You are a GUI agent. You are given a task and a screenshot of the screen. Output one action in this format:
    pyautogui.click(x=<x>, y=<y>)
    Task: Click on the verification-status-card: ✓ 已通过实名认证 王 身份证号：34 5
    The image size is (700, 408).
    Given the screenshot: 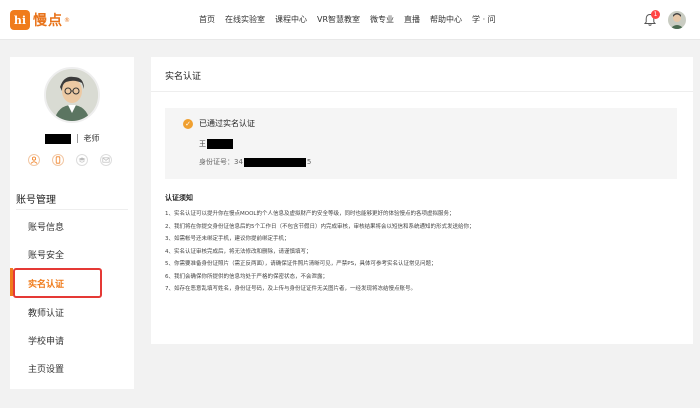 What is the action you would take?
    pyautogui.click(x=421, y=143)
    